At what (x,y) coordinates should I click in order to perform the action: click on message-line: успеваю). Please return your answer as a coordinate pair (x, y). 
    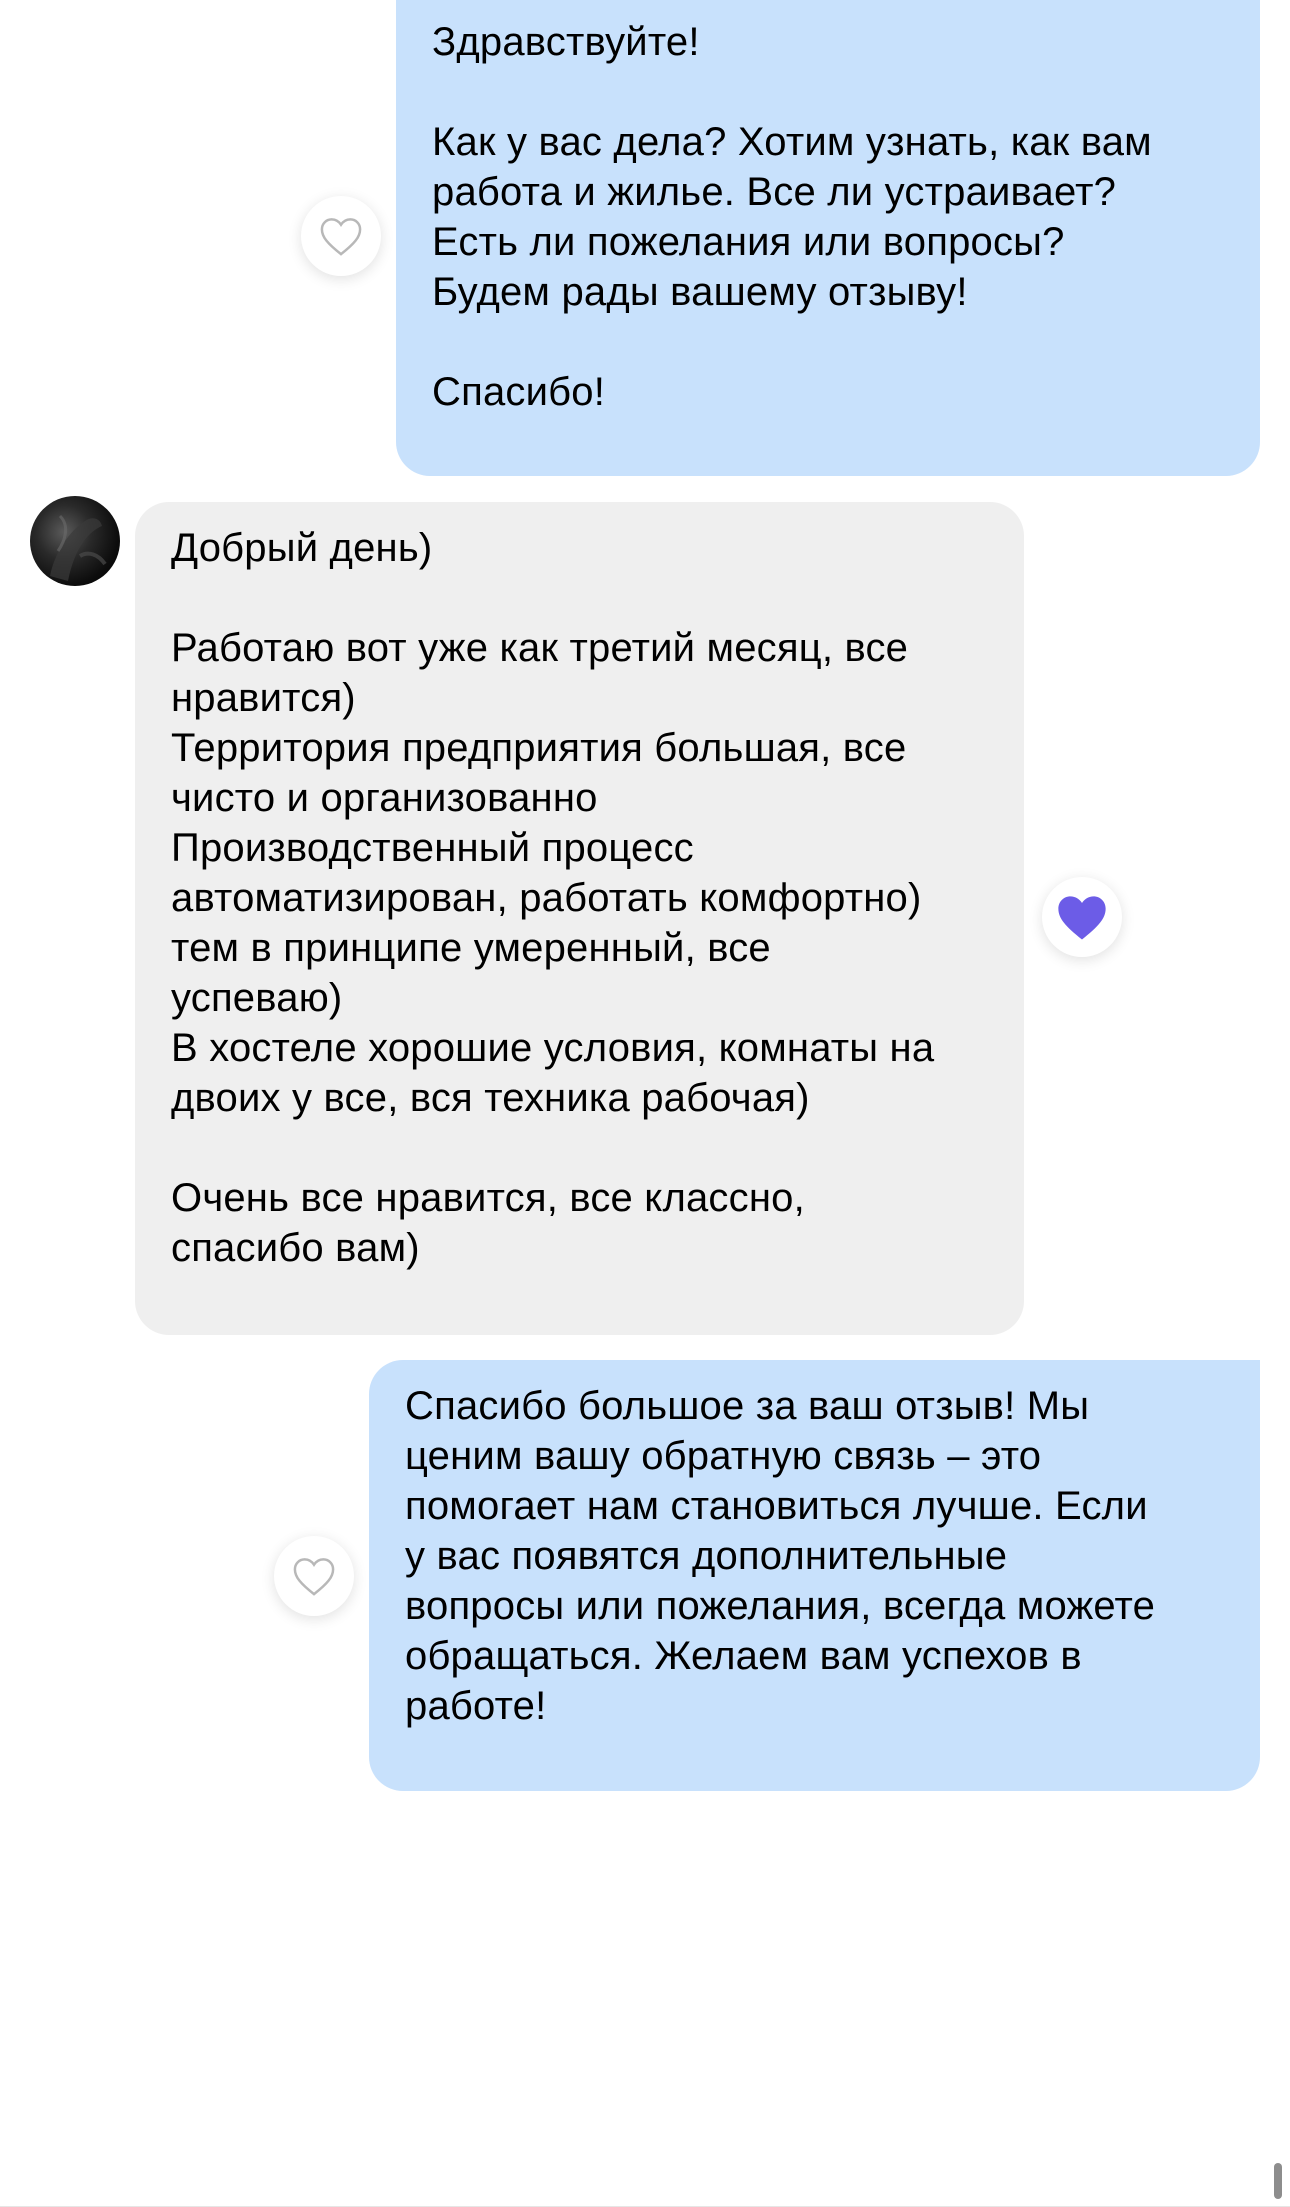
    Looking at the image, I should click on (257, 998).